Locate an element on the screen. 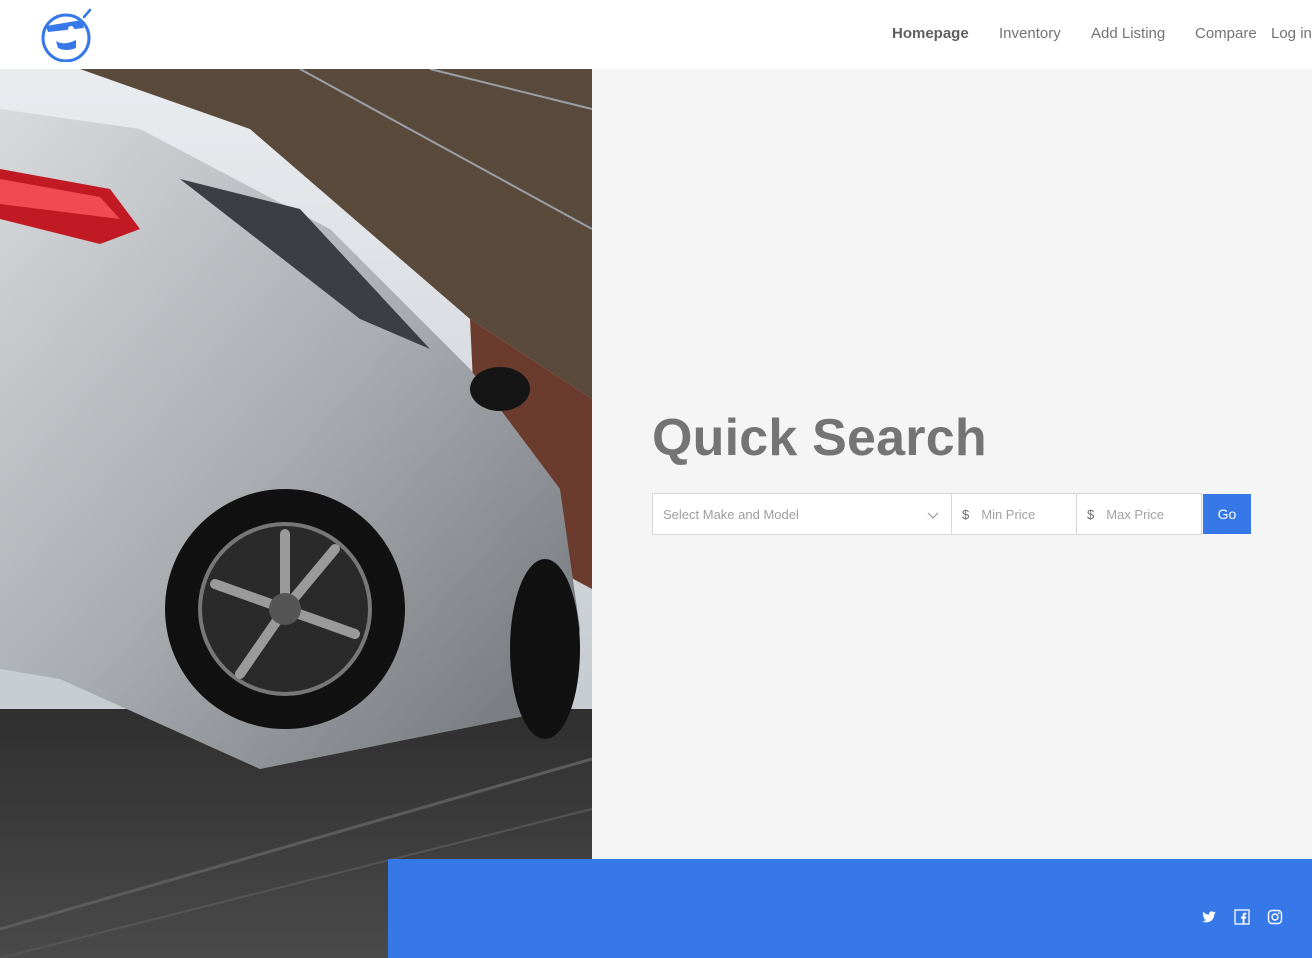 This screenshot has width=1312, height=958. nav-compare: Compare is located at coordinates (1226, 33).